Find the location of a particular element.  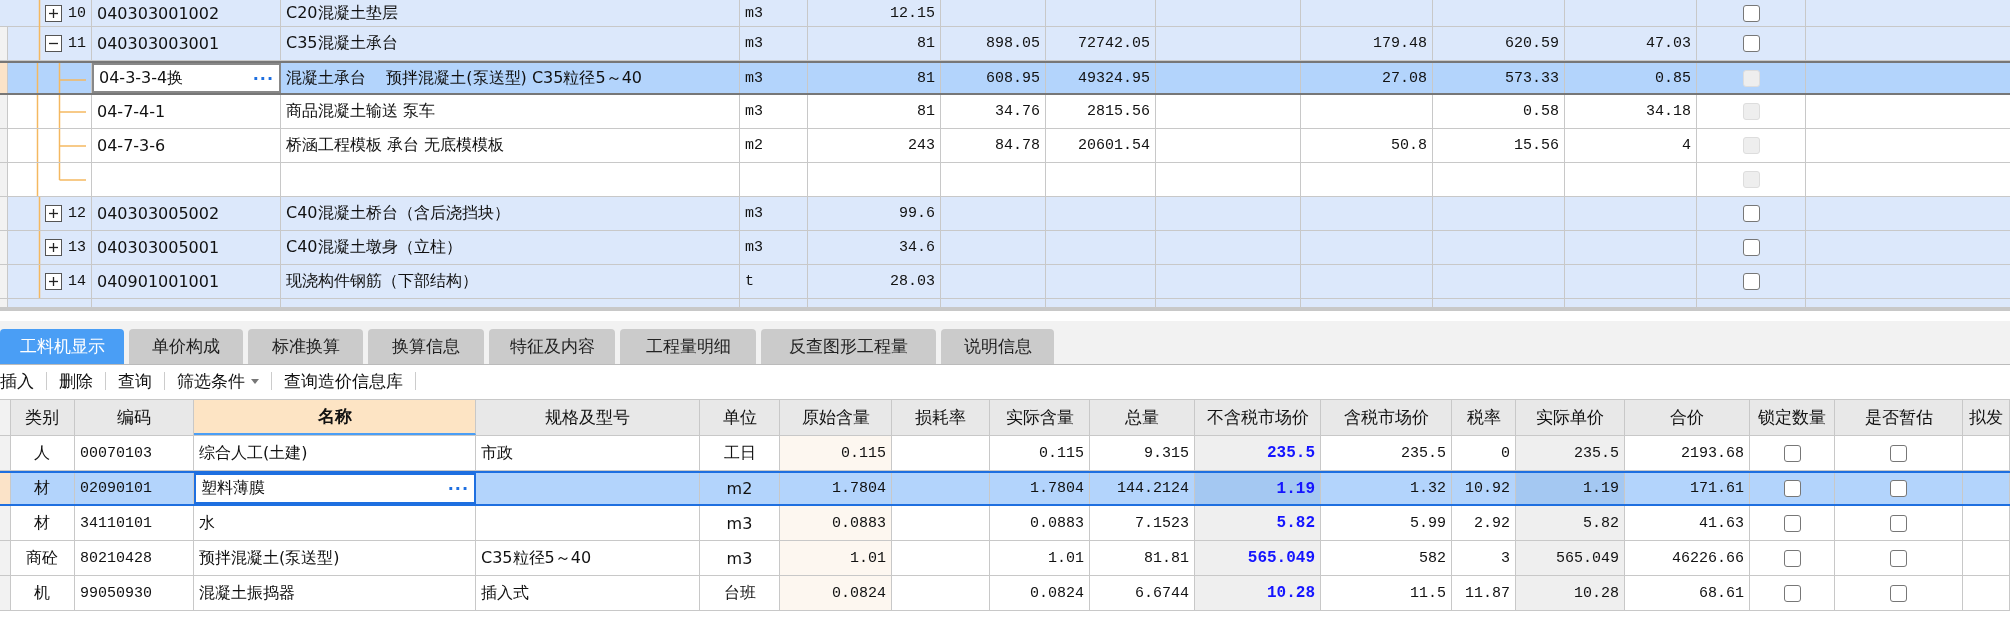

toolbar-button: 查询造价信息库 is located at coordinates (343, 381).